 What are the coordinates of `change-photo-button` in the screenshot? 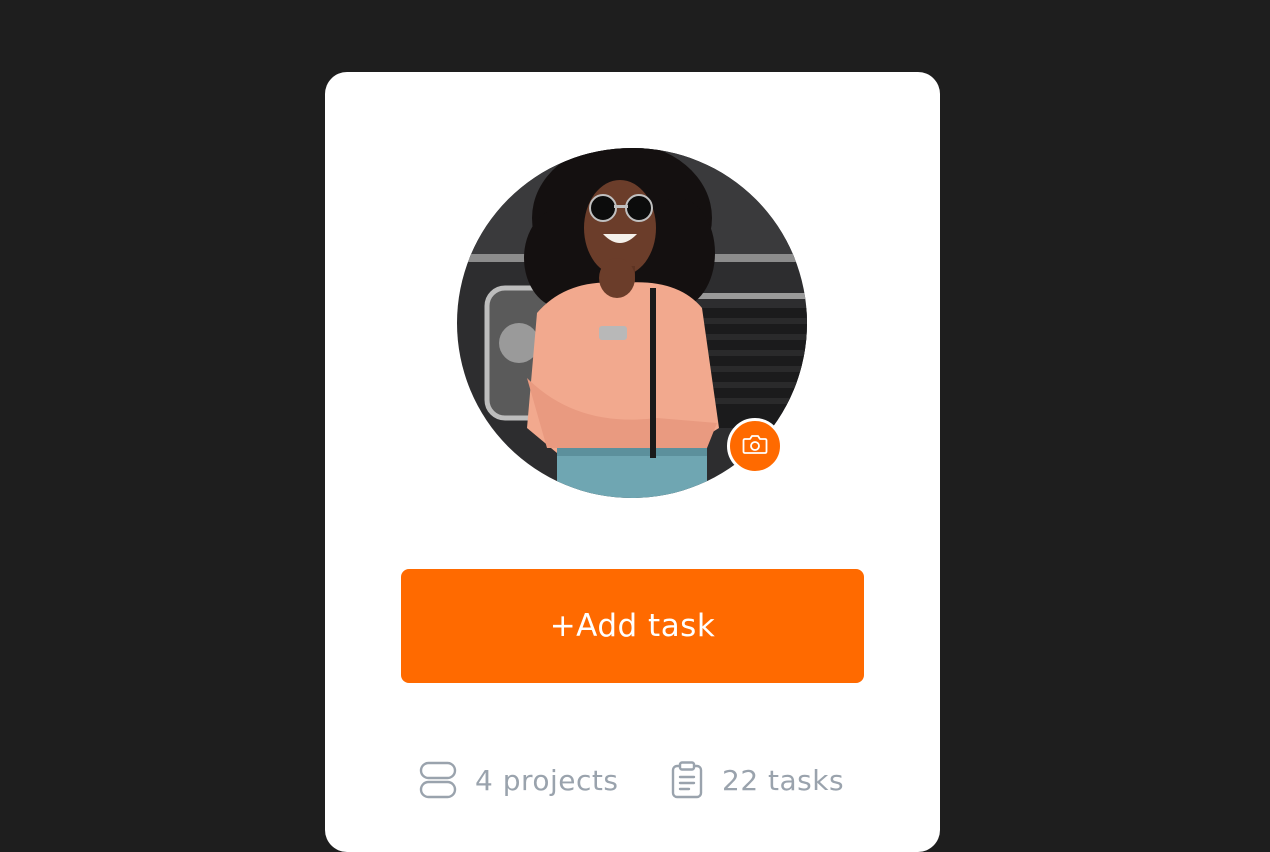 It's located at (755, 446).